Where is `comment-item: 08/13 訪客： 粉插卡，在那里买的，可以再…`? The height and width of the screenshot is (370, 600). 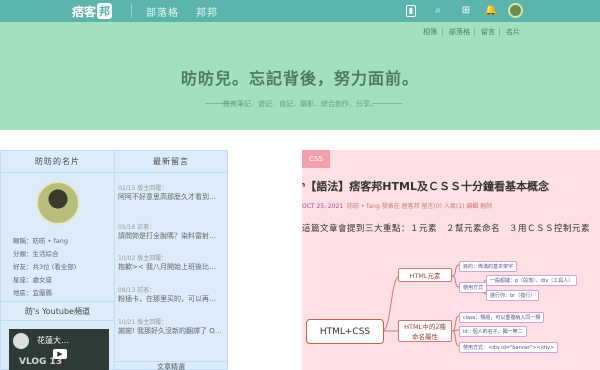 comment-item: 08/13 訪客： 粉插卡，在那里买的，可以再… is located at coordinates (172, 295).